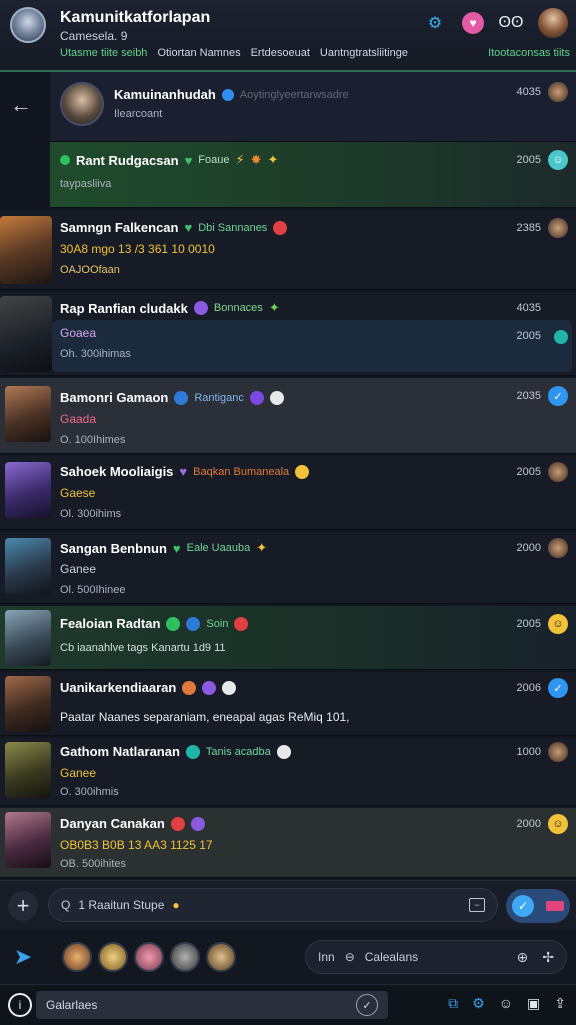 The height and width of the screenshot is (1025, 576). What do you see at coordinates (477, 905) in the screenshot?
I see `attach-icon: −` at bounding box center [477, 905].